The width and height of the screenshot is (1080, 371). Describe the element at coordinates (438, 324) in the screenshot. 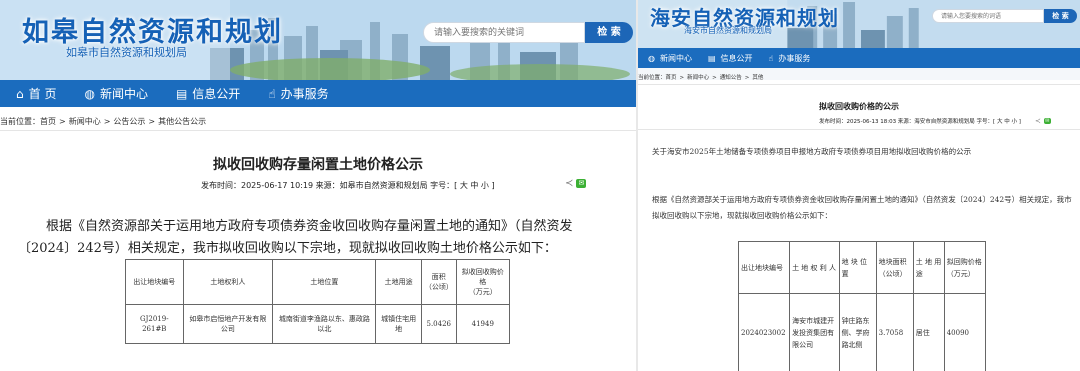

I see `table-cell: 5.0426` at that location.